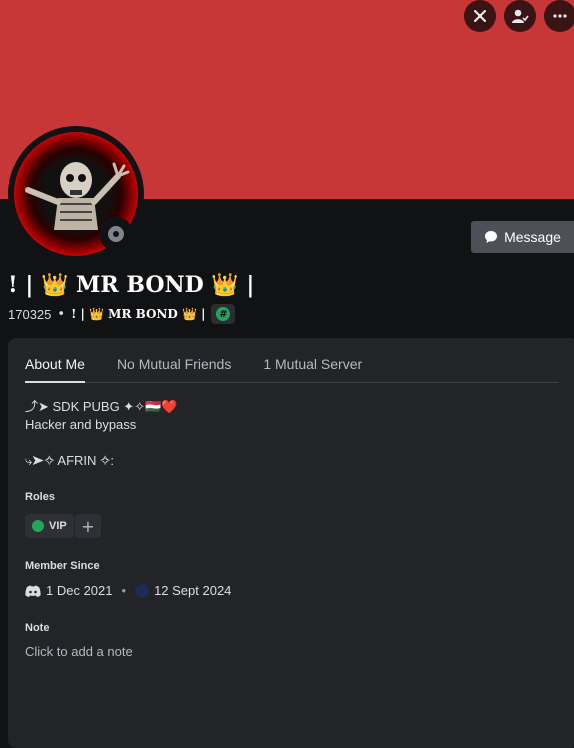  I want to click on hash-icon: #, so click(223, 314).